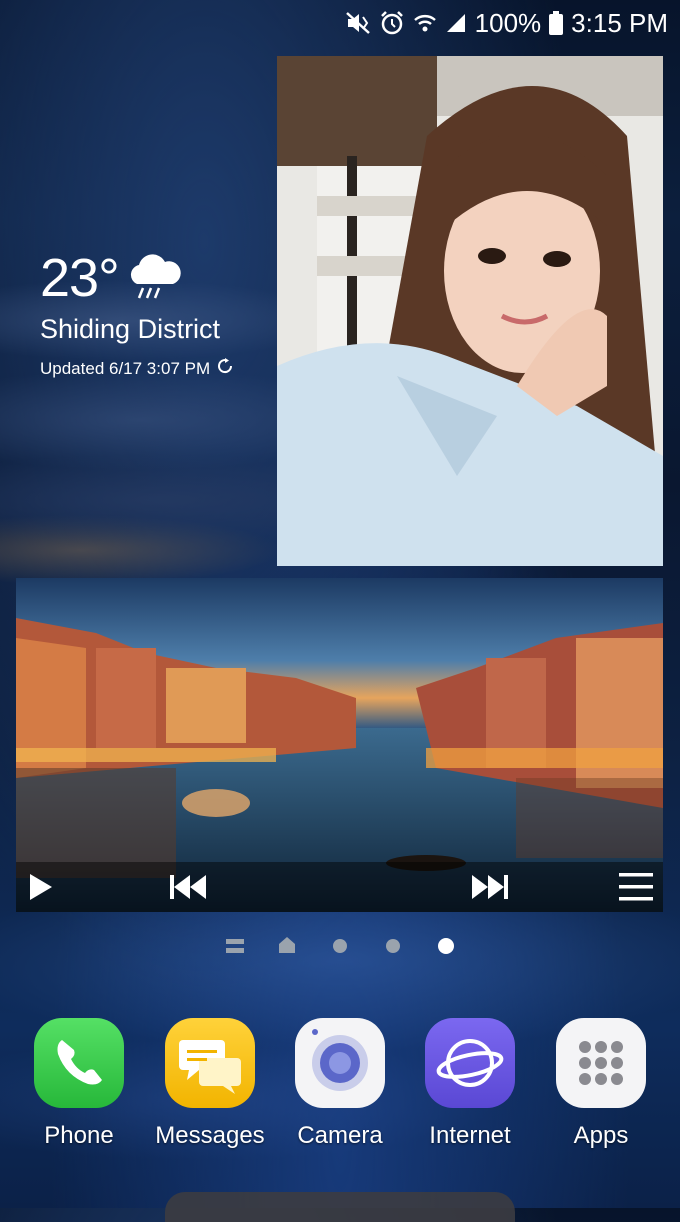 The image size is (680, 1222). I want to click on play-icon, so click(41, 887).